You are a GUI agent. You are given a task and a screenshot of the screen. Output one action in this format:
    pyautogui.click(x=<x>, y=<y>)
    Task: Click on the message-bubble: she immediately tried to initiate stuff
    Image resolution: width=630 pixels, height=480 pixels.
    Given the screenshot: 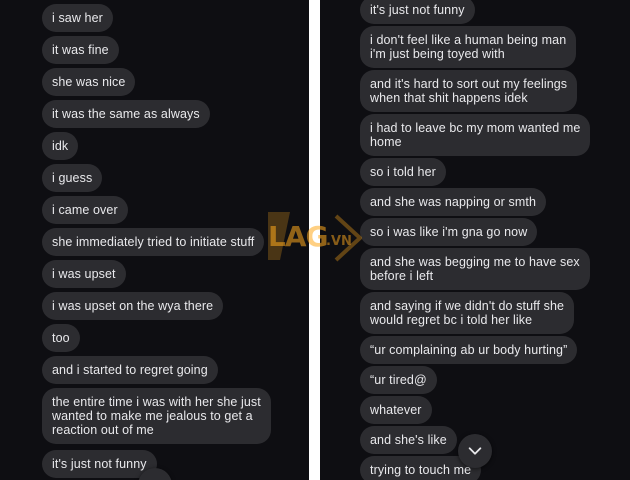 What is the action you would take?
    pyautogui.click(x=153, y=242)
    